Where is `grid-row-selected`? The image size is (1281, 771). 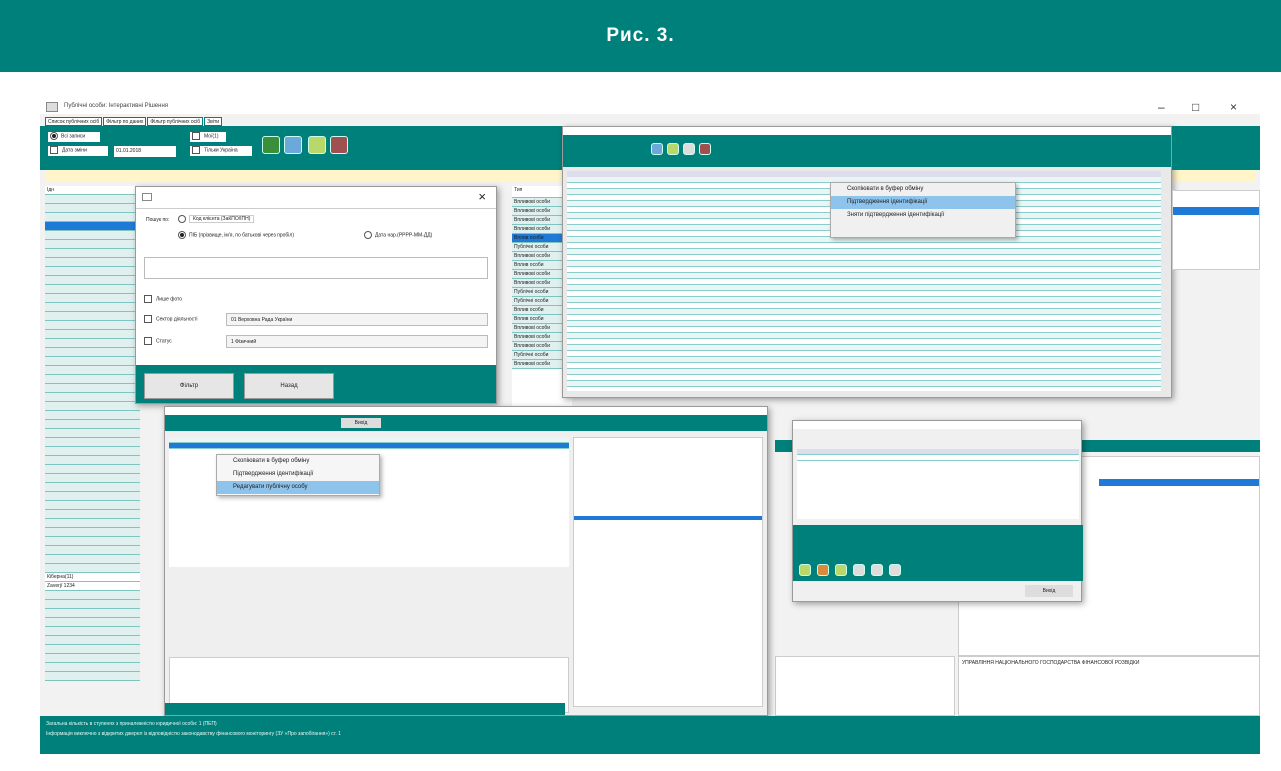 grid-row-selected is located at coordinates (369, 446).